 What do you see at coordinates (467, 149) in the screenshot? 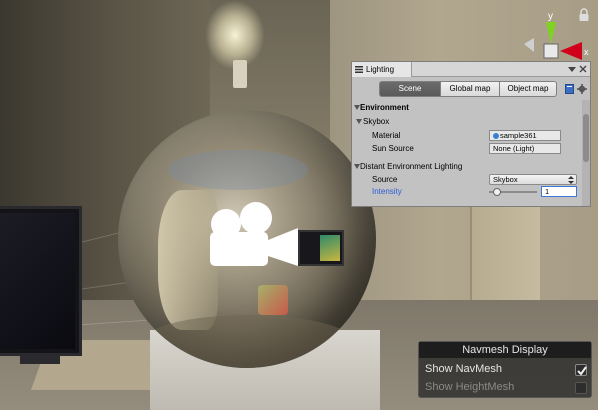
I see `sun-source-row: Sun Source None (Light)` at bounding box center [467, 149].